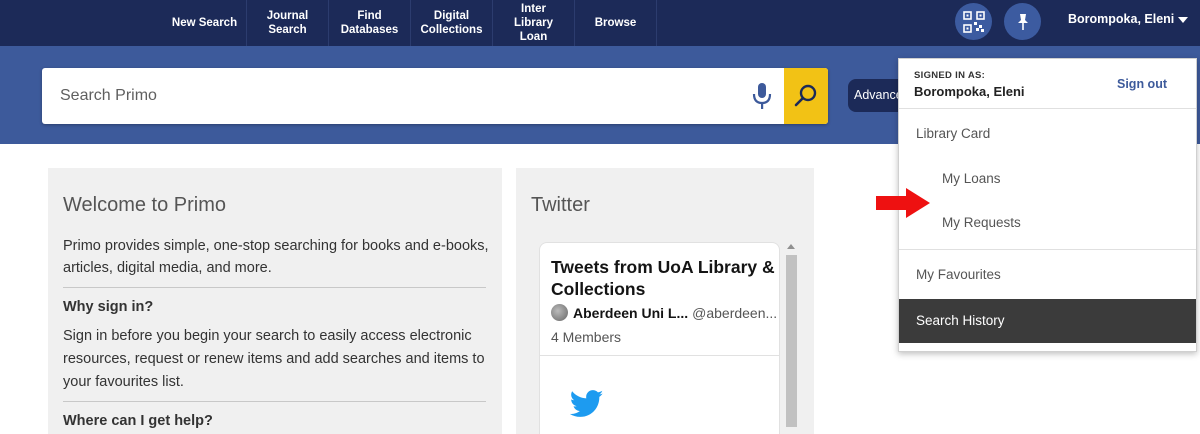  I want to click on nav-digital-collections: Digital Collections, so click(452, 23).